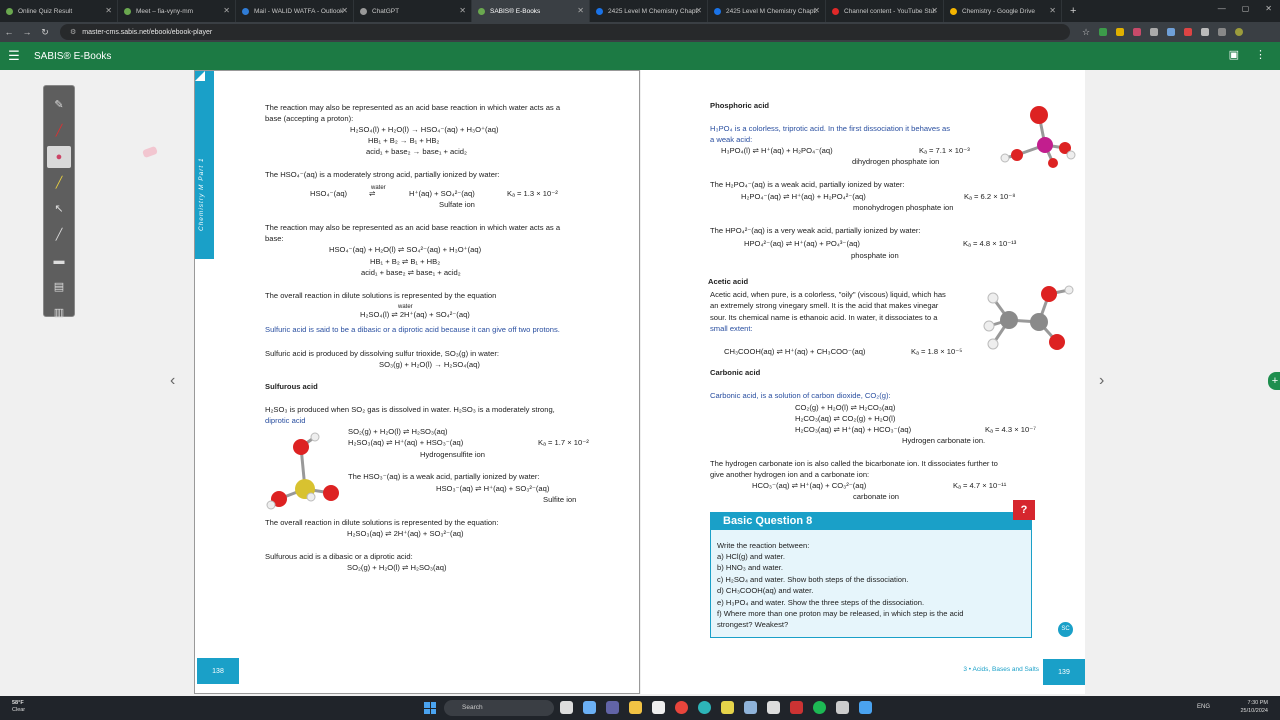 This screenshot has width=1280, height=720. Describe the element at coordinates (750, 707) in the screenshot. I see `snipping-icon` at that location.